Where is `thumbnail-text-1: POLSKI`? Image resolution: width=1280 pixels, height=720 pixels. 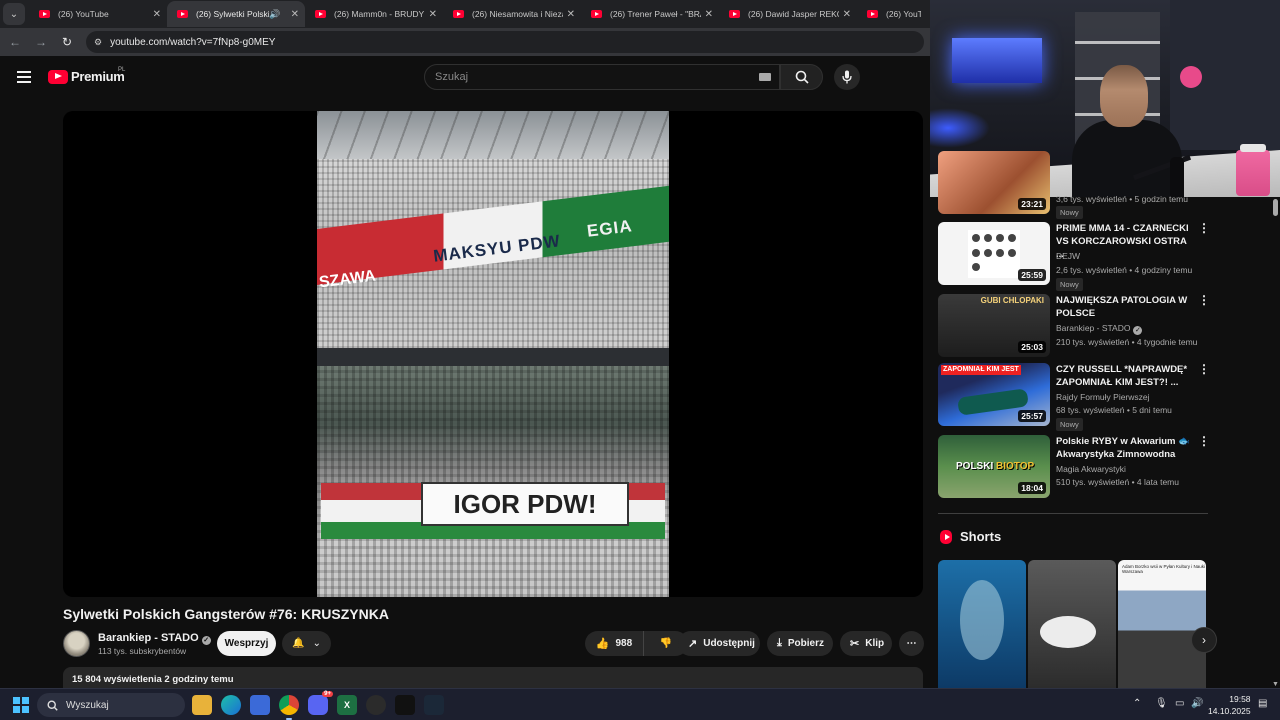
thumbnail-text-1: POLSKI is located at coordinates (975, 466).